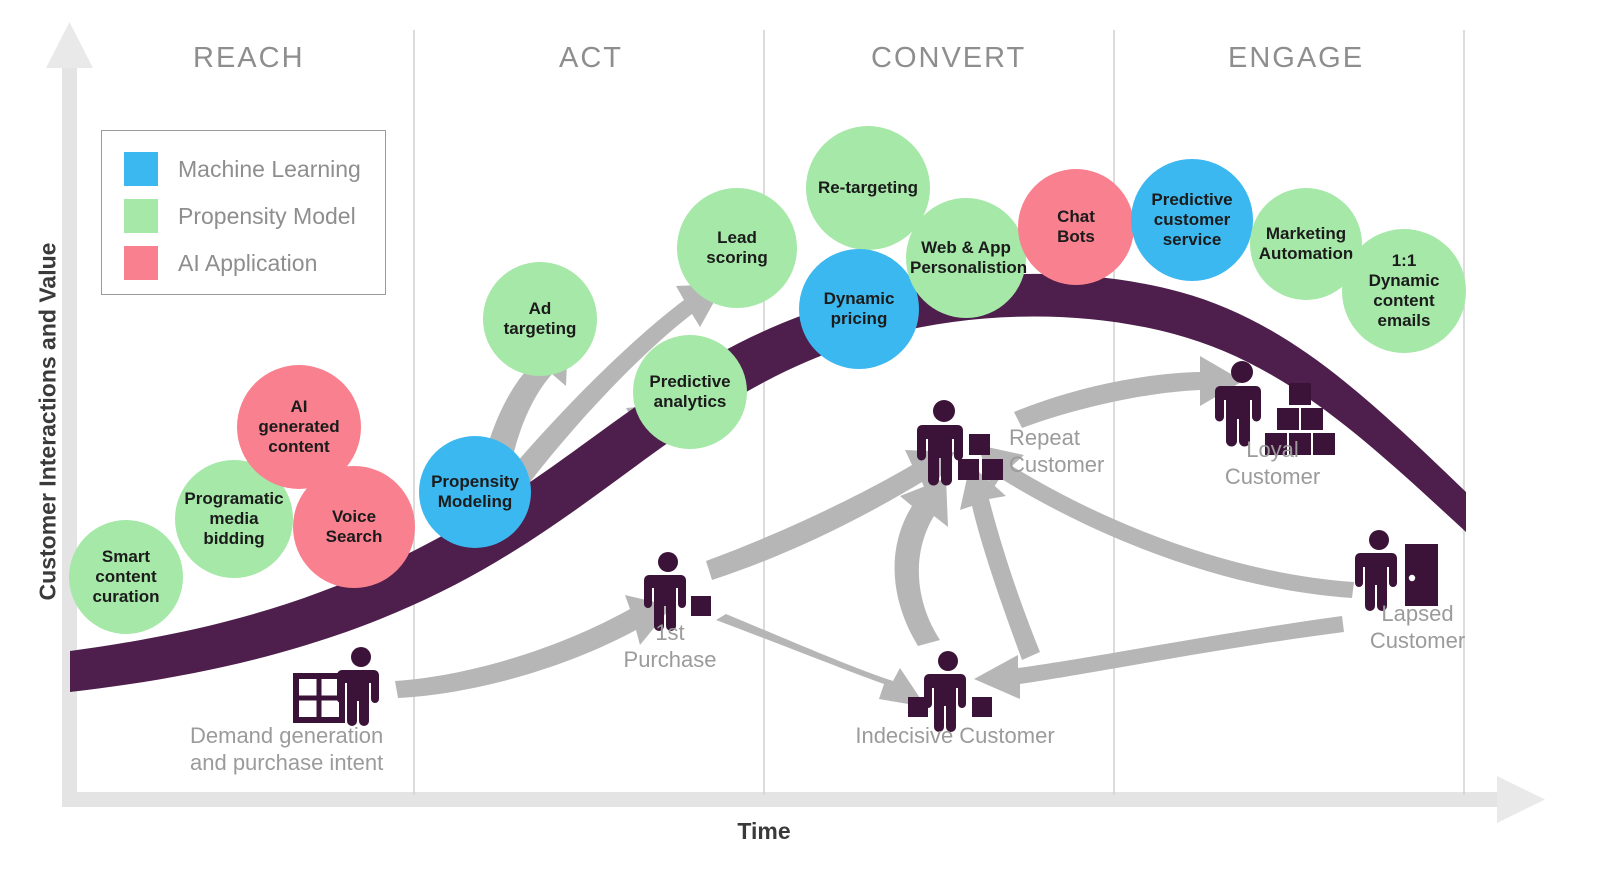 The height and width of the screenshot is (881, 1600). What do you see at coordinates (234, 518) in the screenshot?
I see `bubble-label: Programatic media bidding` at bounding box center [234, 518].